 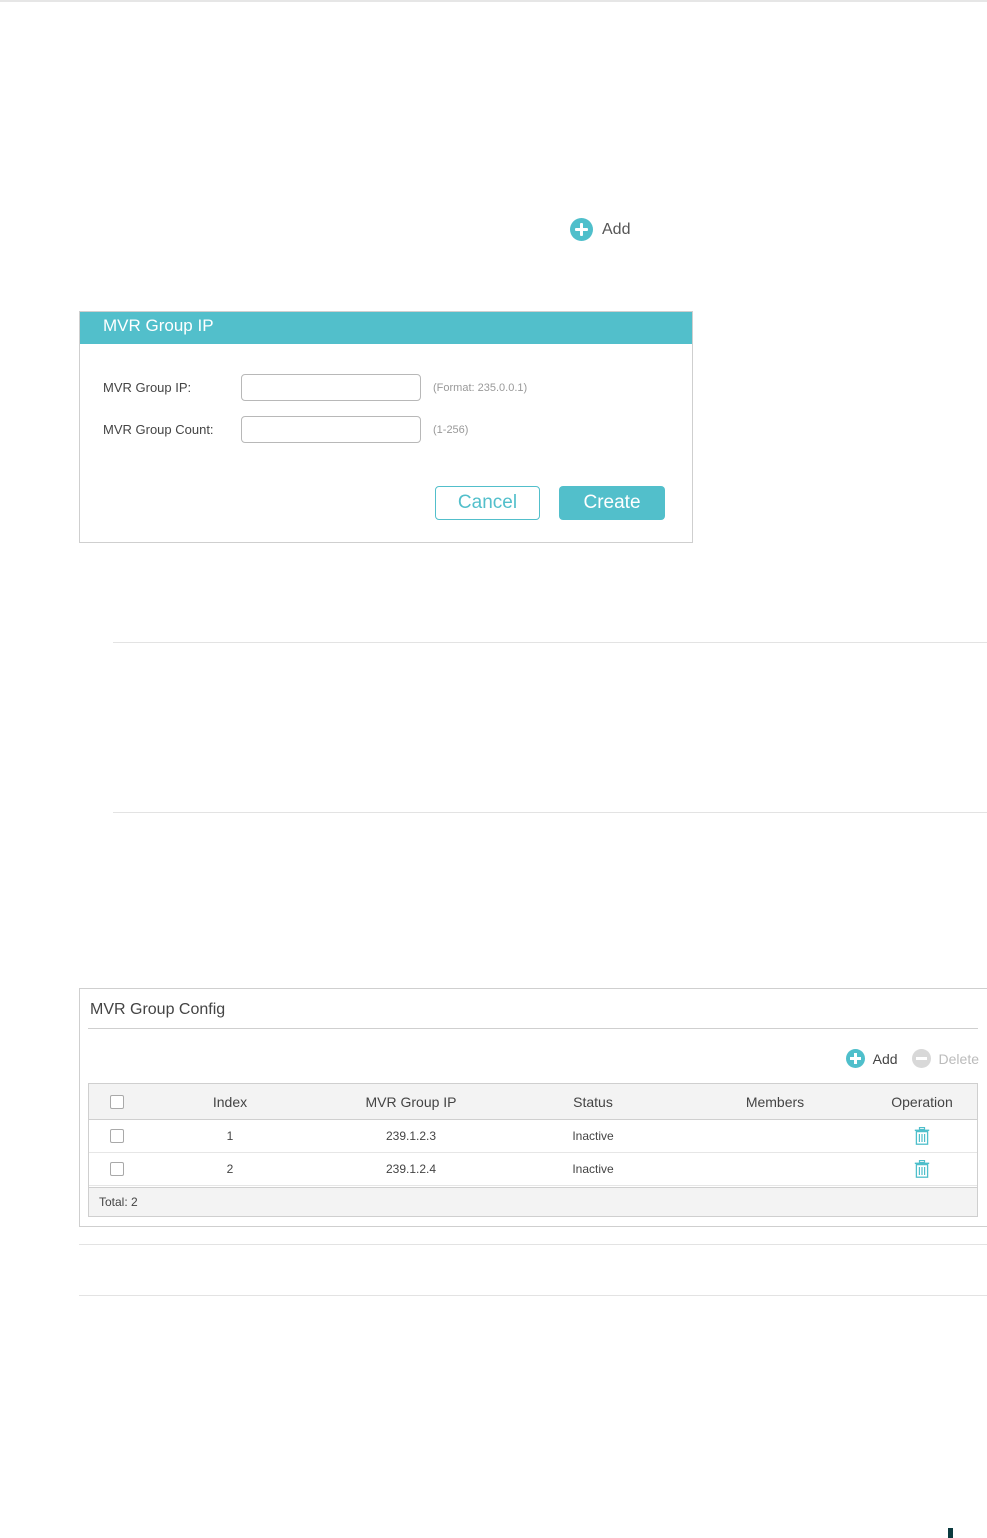 I want to click on add-button: Add, so click(x=600, y=229).